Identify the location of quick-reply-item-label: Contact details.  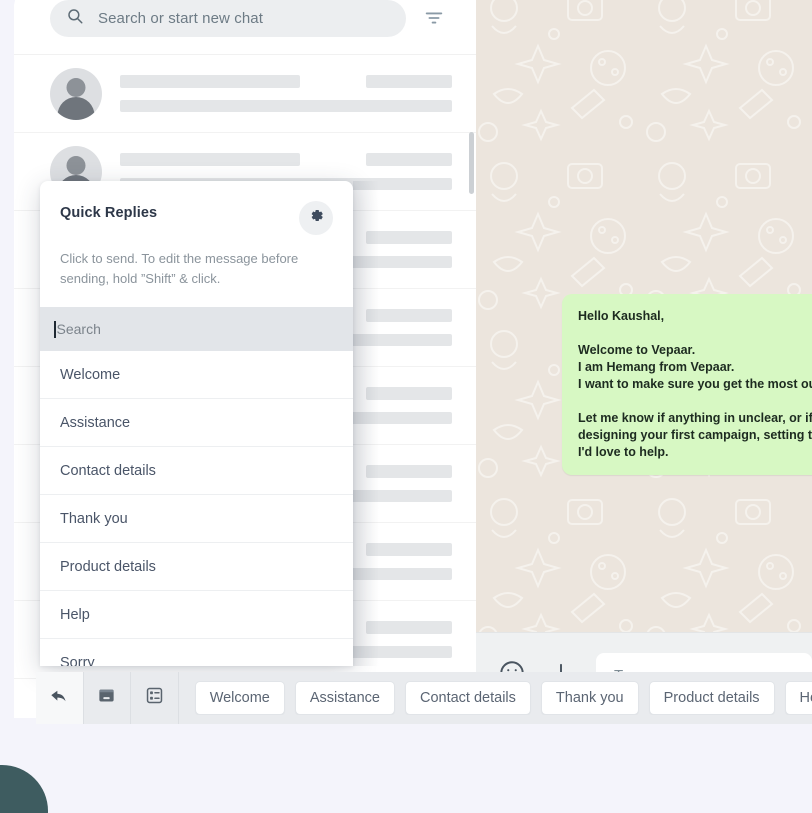
(108, 470).